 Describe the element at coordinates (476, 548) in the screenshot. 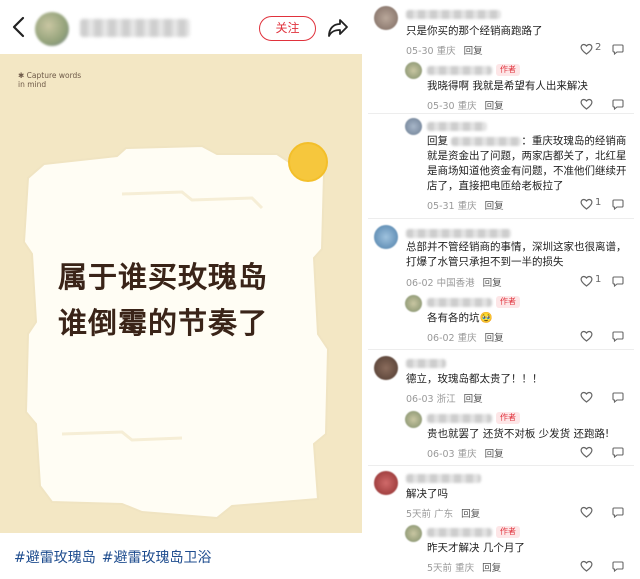

I see `comment-text: 昨天才解决 几个月了` at that location.